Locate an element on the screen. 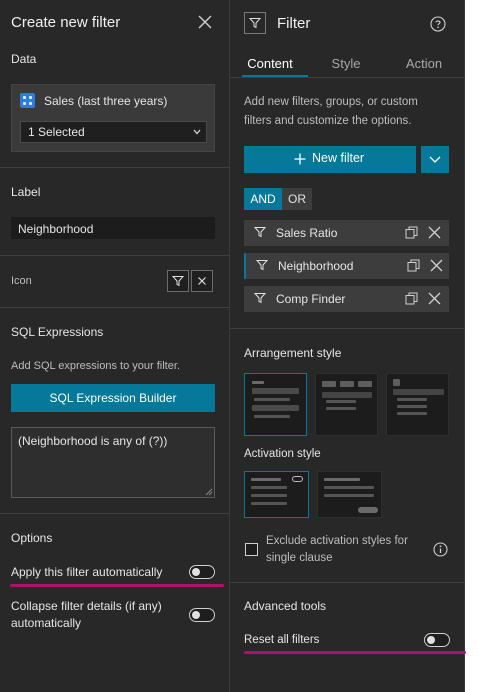  tab-style: Style is located at coordinates (346, 65).